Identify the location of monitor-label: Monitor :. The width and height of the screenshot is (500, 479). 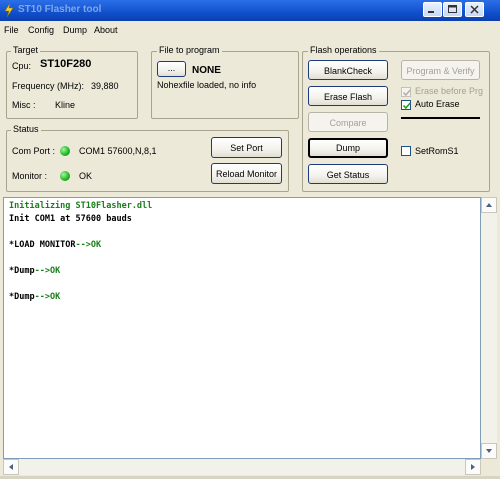
(30, 176).